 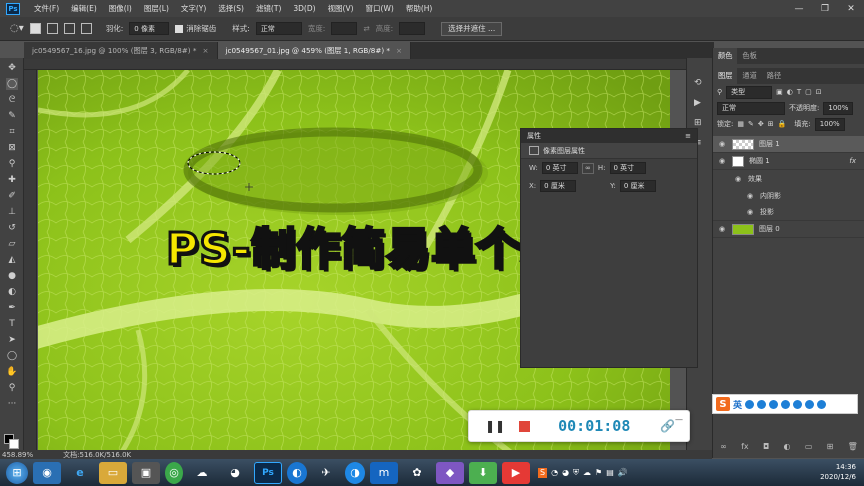 I want to click on effect-inner-shadow-row: ◉ 内阴影, so click(x=788, y=195).